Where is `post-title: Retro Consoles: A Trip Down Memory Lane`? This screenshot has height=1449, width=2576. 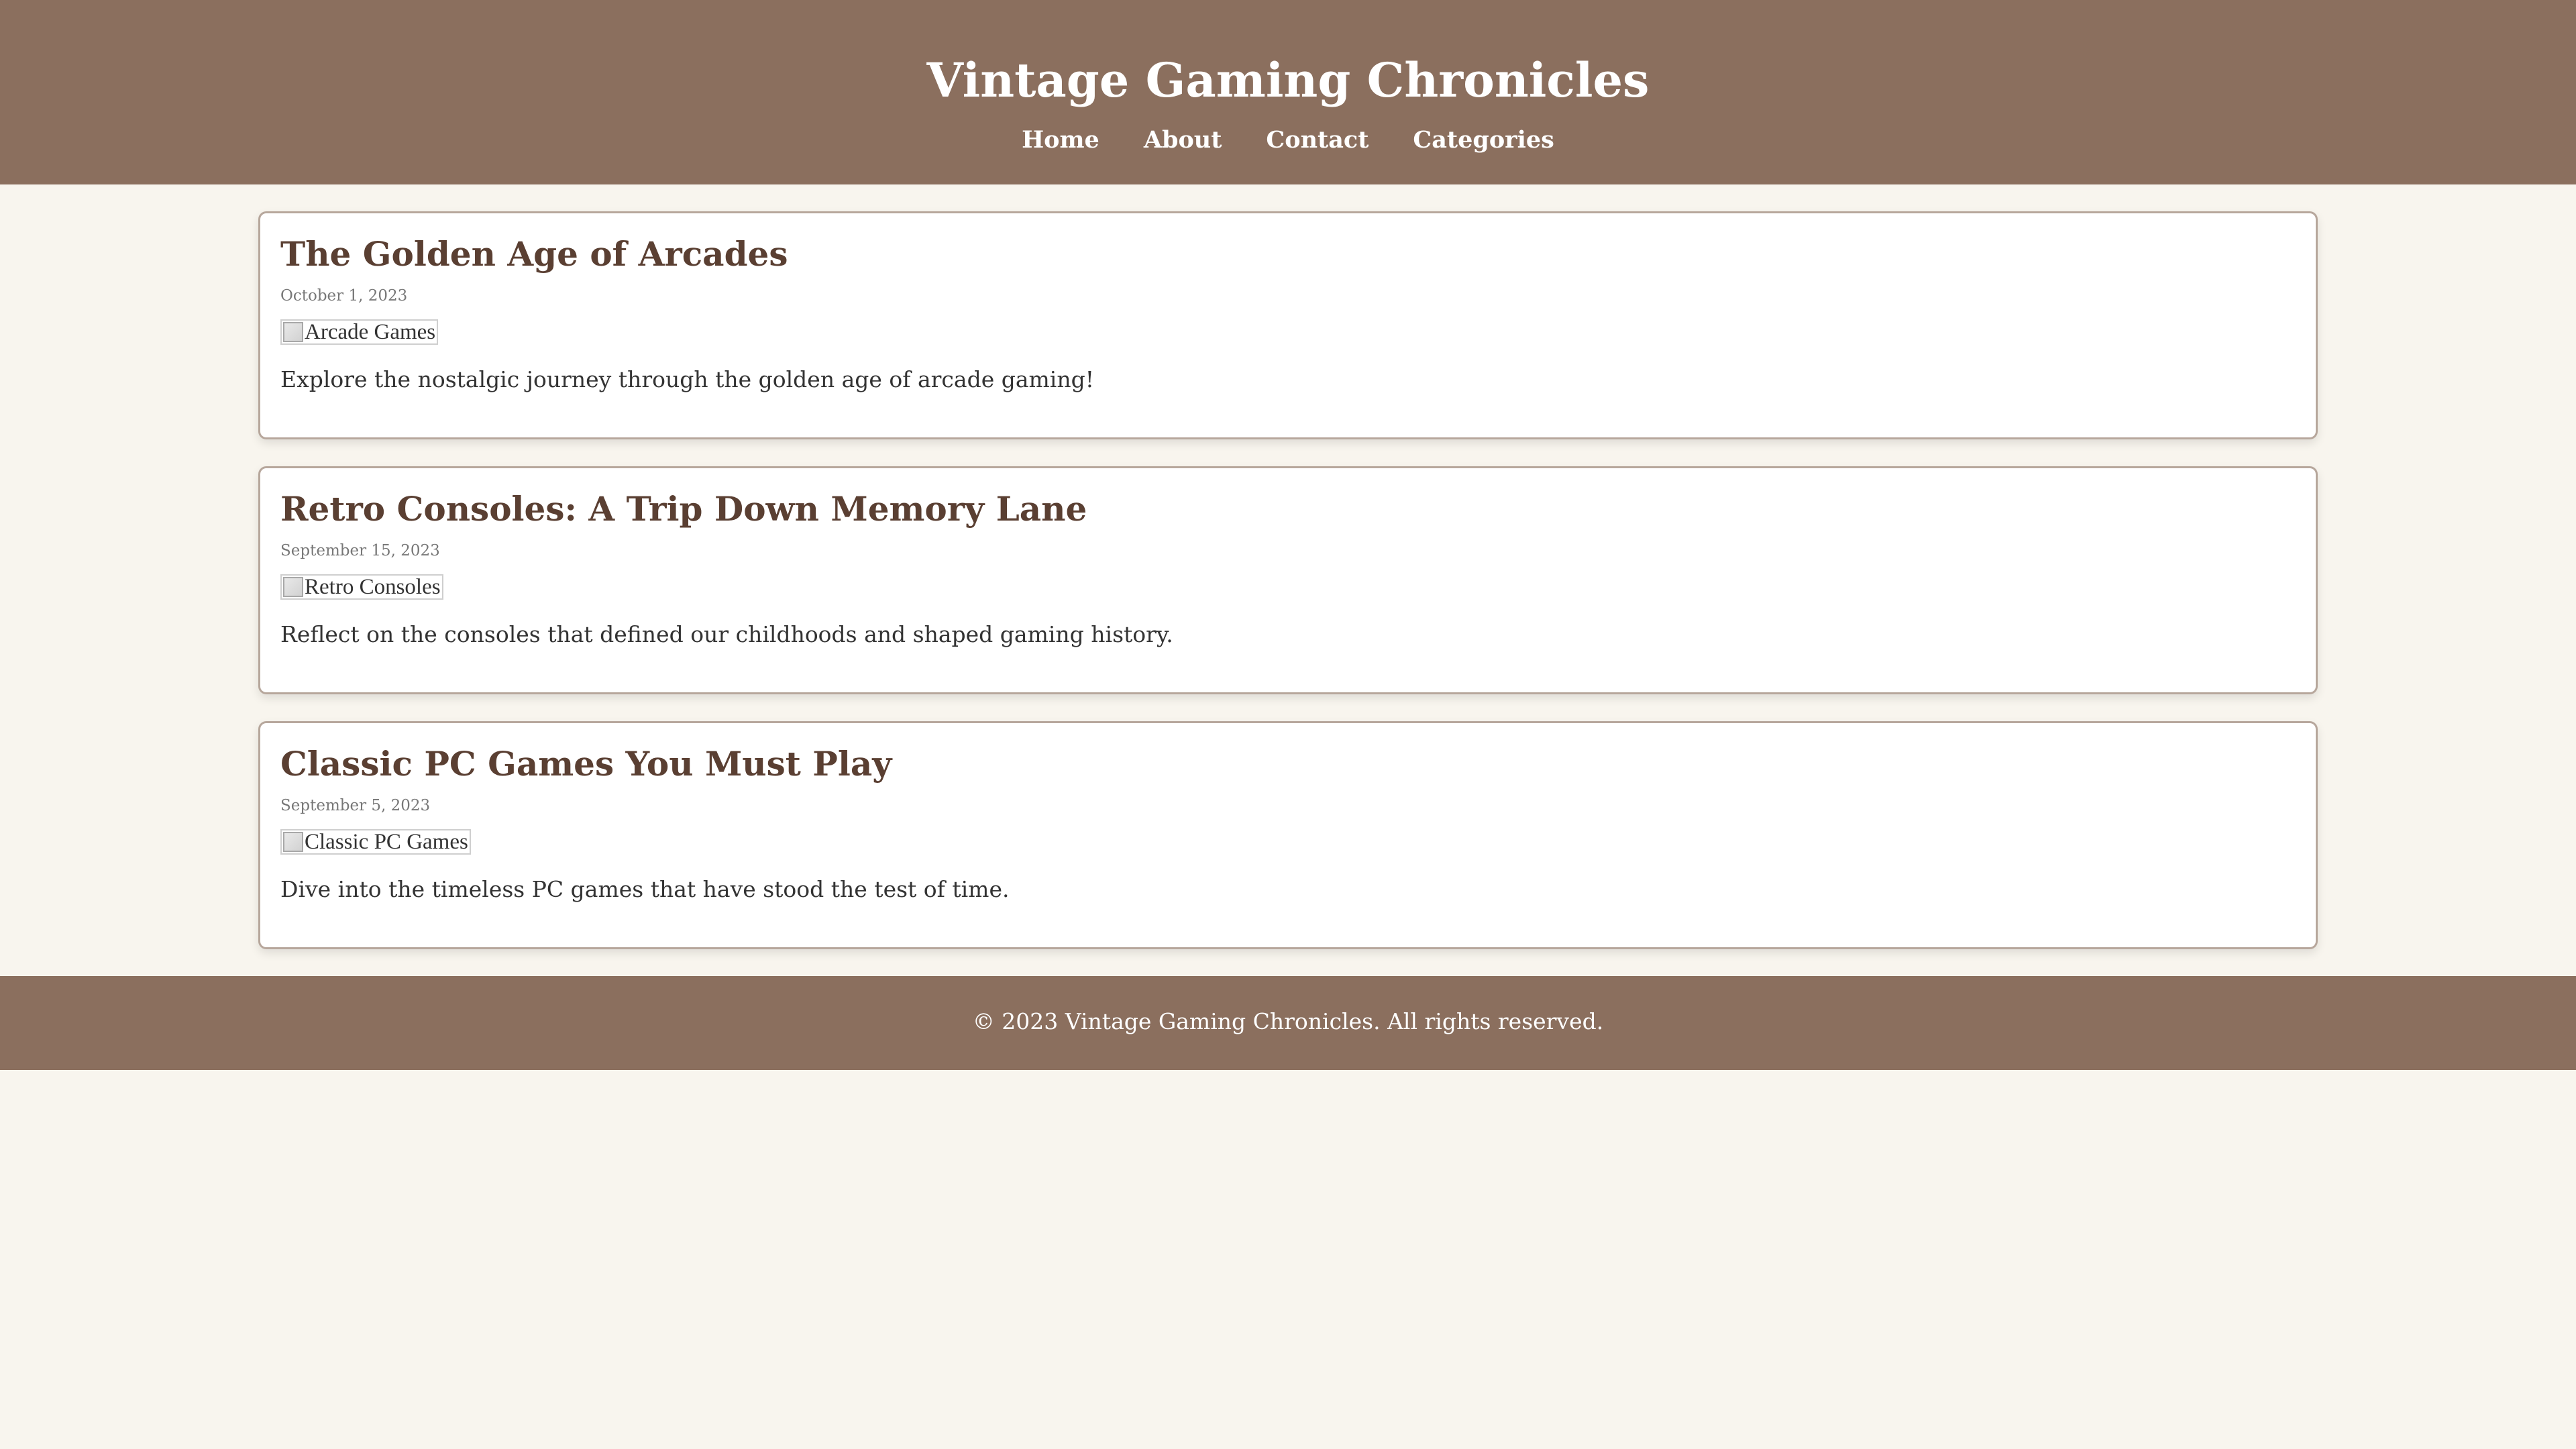 post-title: Retro Consoles: A Trip Down Memory Lane is located at coordinates (1288, 509).